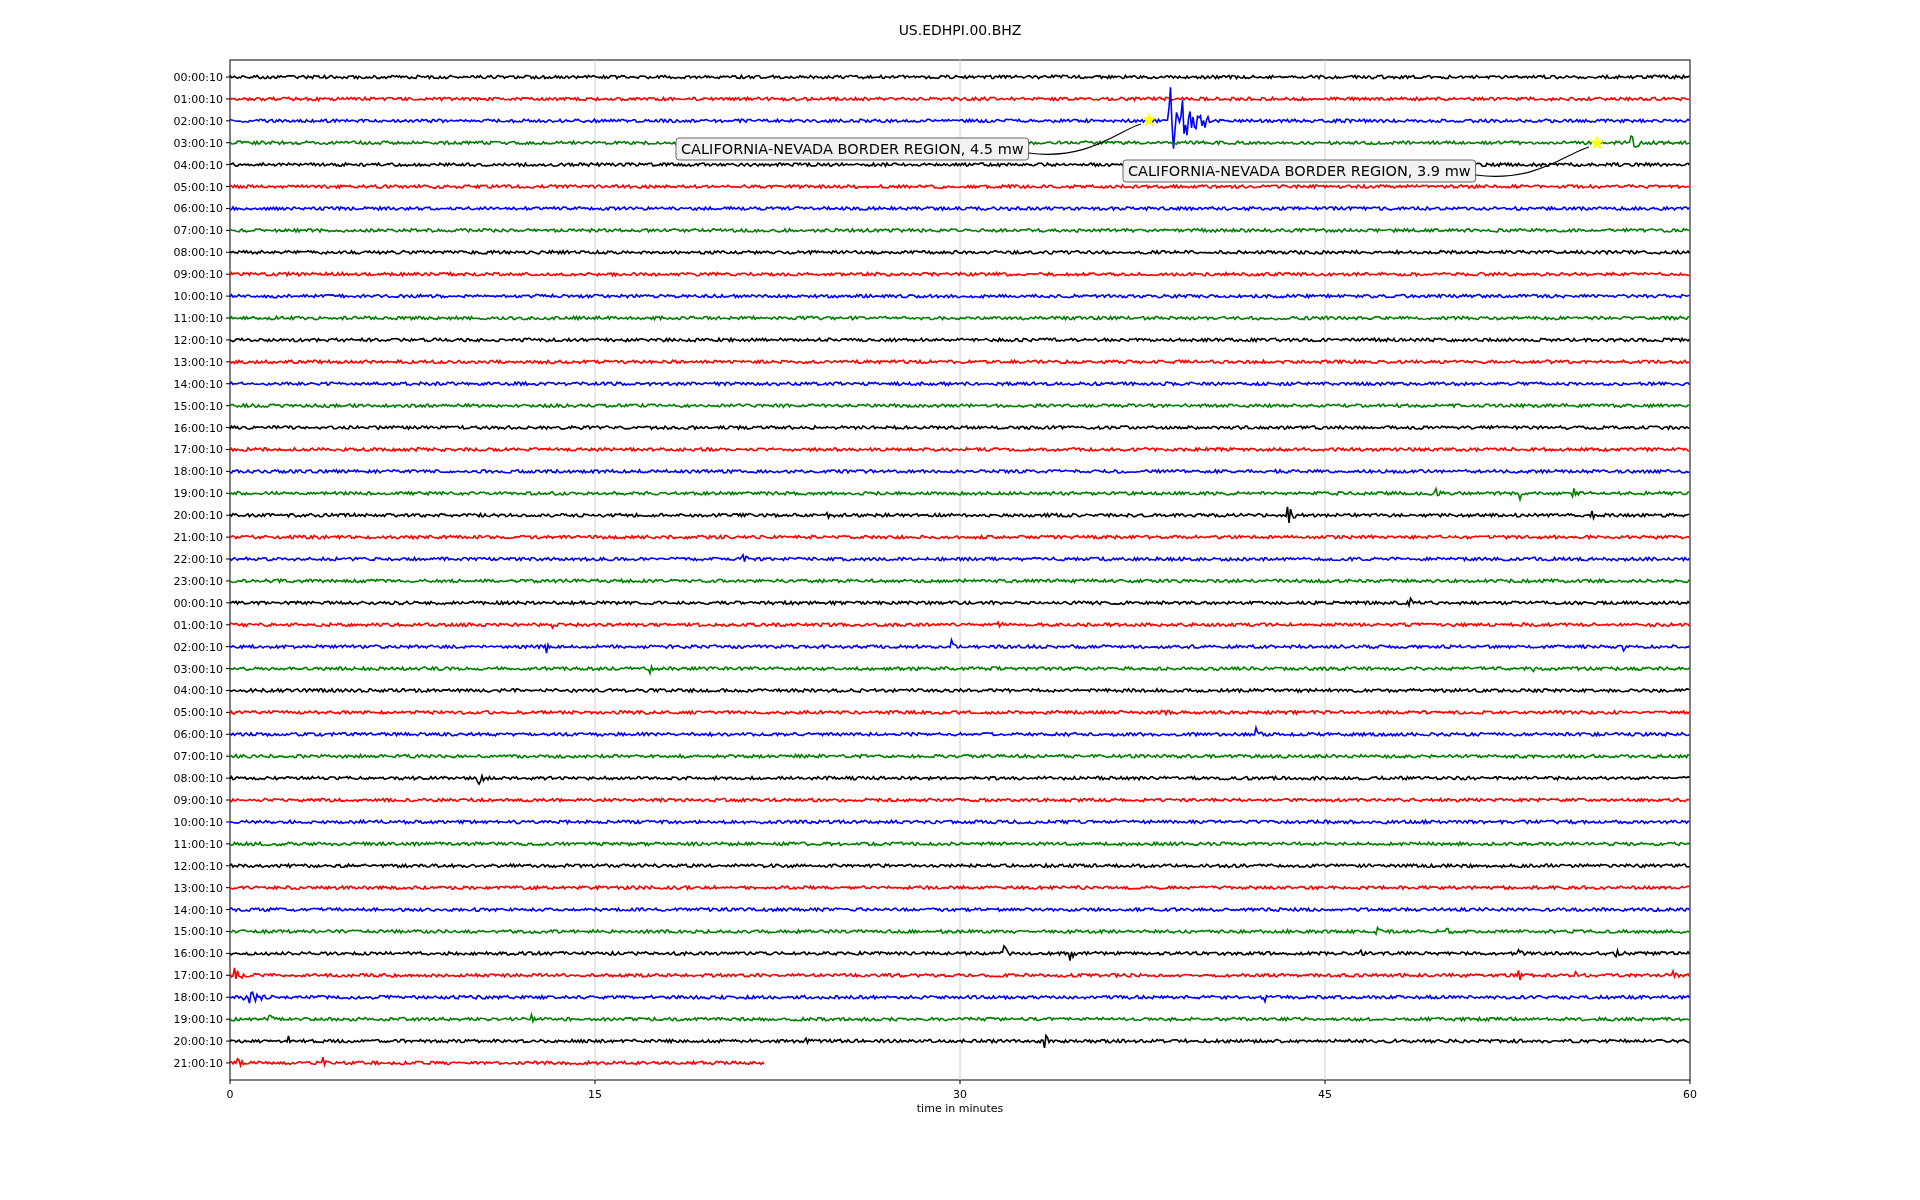 The width and height of the screenshot is (1920, 1200). Describe the element at coordinates (198, 516) in the screenshot. I see `tick-label: 20:00:10` at that location.